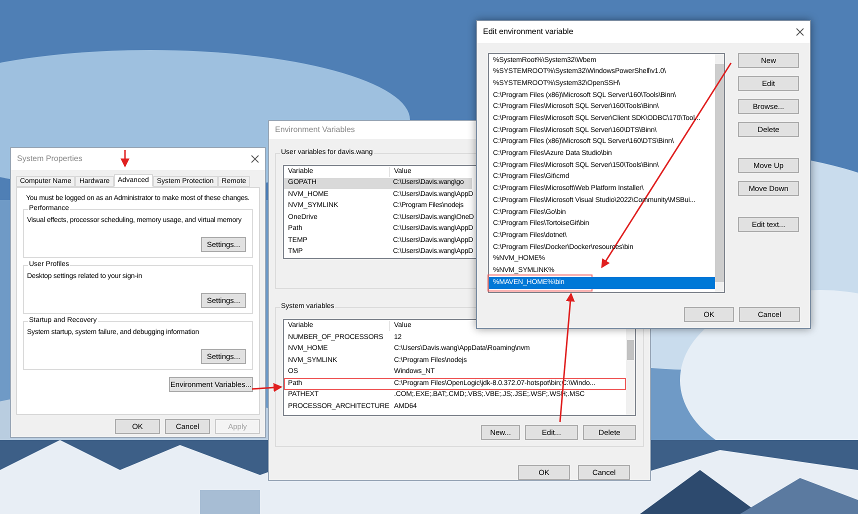  I want to click on scrollbar-thumb, so click(630, 350).